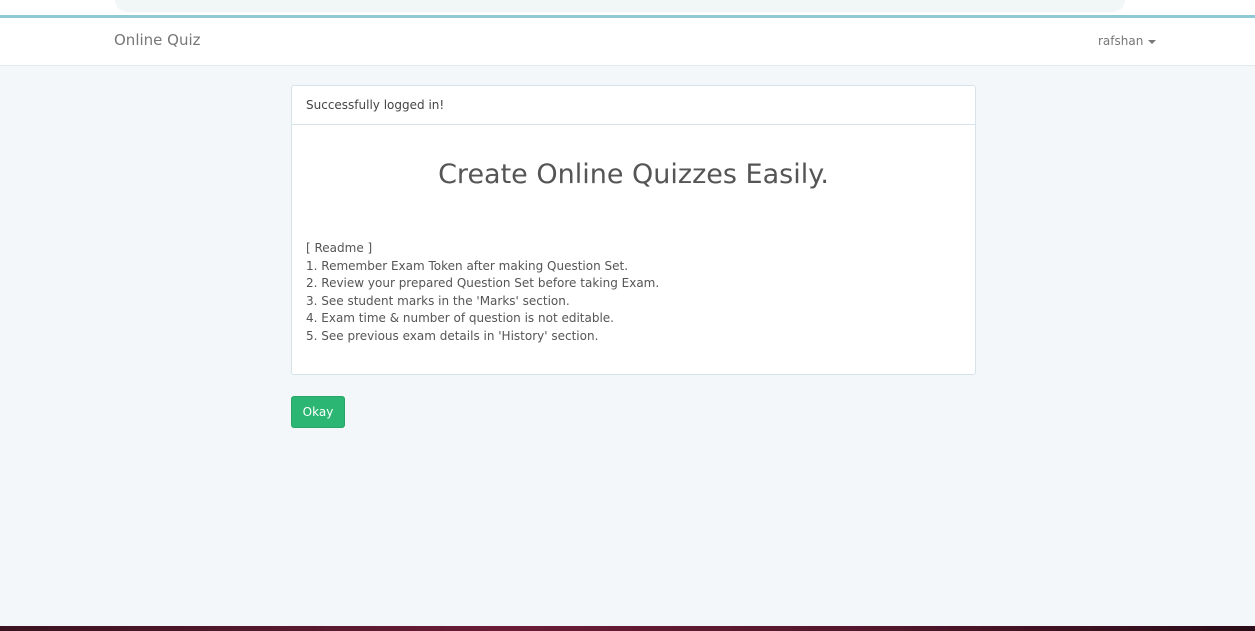 Image resolution: width=1255 pixels, height=631 pixels. Describe the element at coordinates (633, 105) in the screenshot. I see `login-success-message: Successfully logged in!` at that location.